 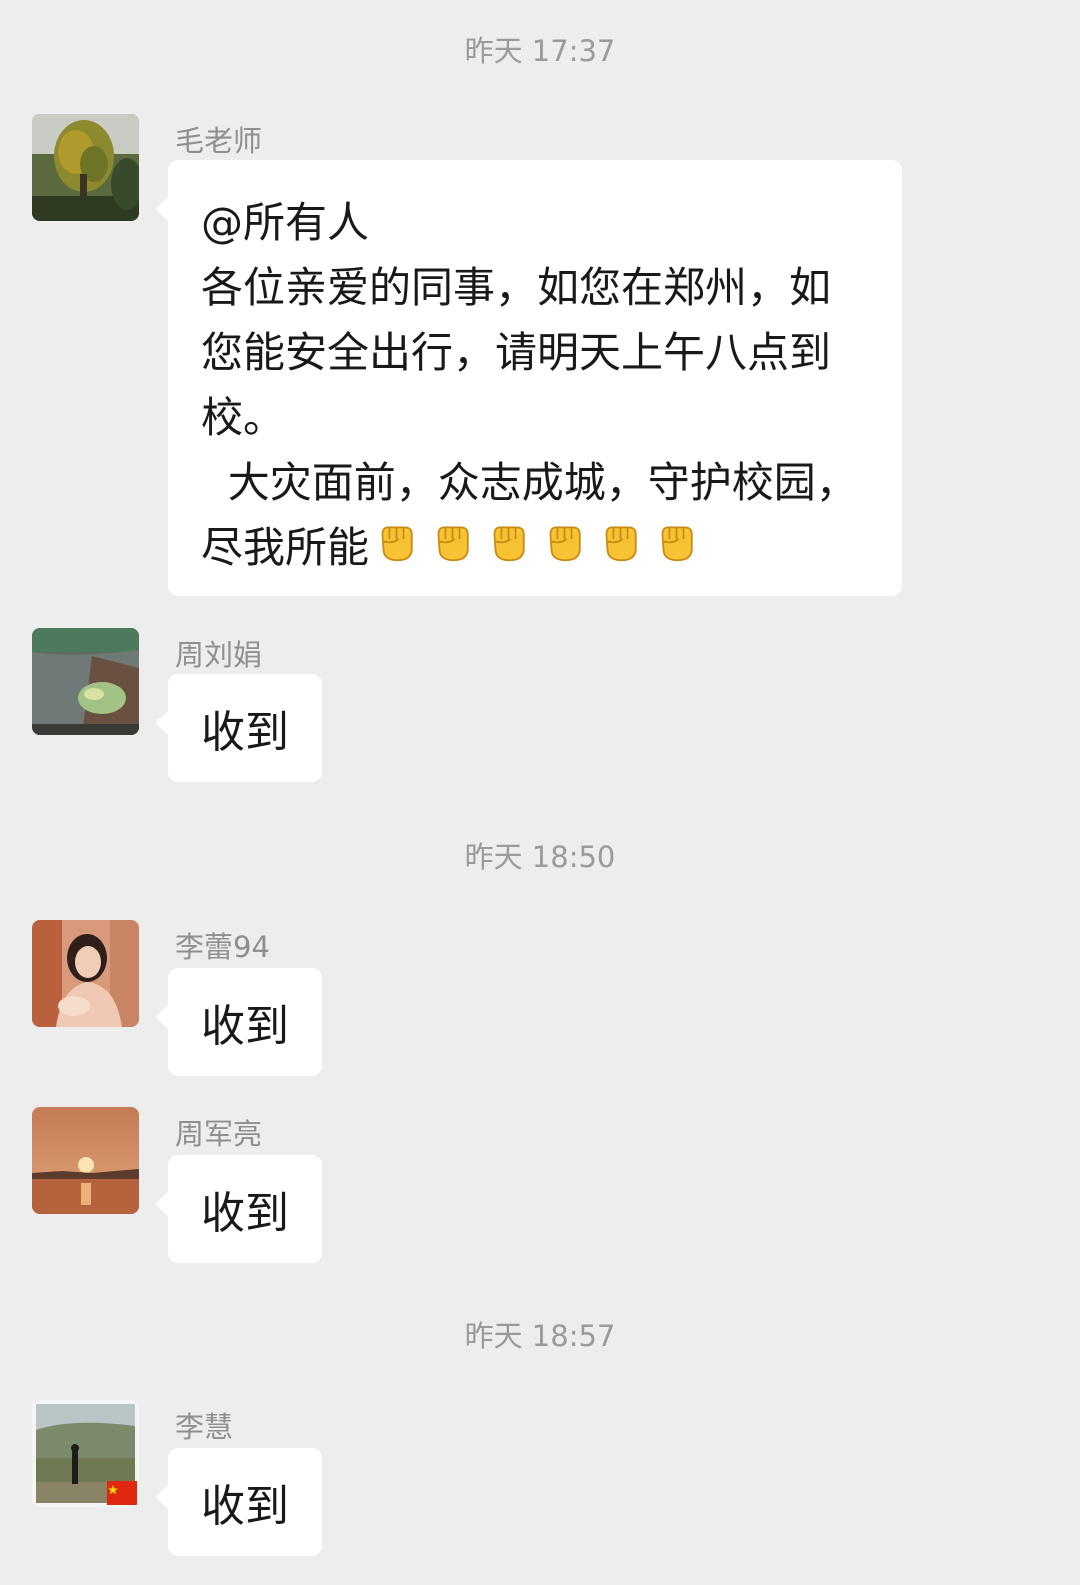 What do you see at coordinates (122, 1493) in the screenshot?
I see `china-flag-badge` at bounding box center [122, 1493].